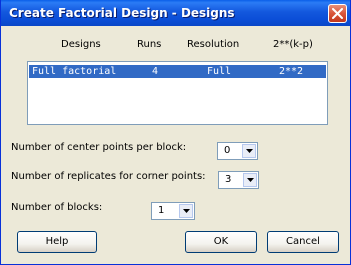 The image size is (351, 265). Describe the element at coordinates (57, 242) in the screenshot. I see `help-button: Help` at that location.